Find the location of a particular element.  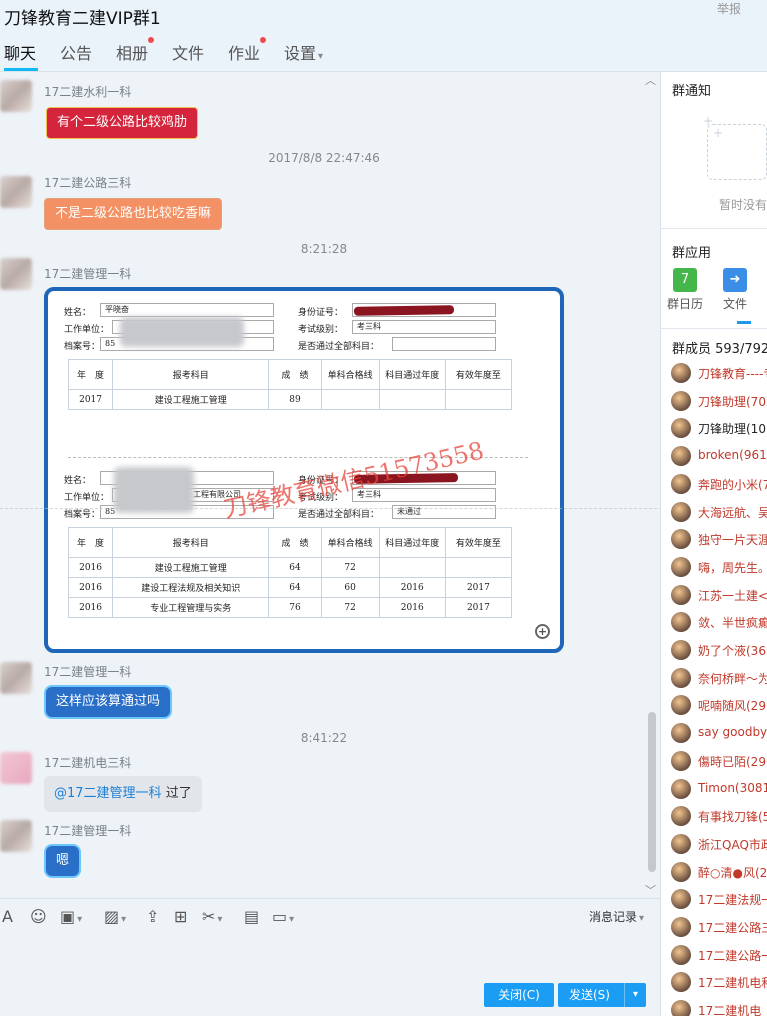

timestamp: 2017/8/8 22:47:46 is located at coordinates (324, 158).